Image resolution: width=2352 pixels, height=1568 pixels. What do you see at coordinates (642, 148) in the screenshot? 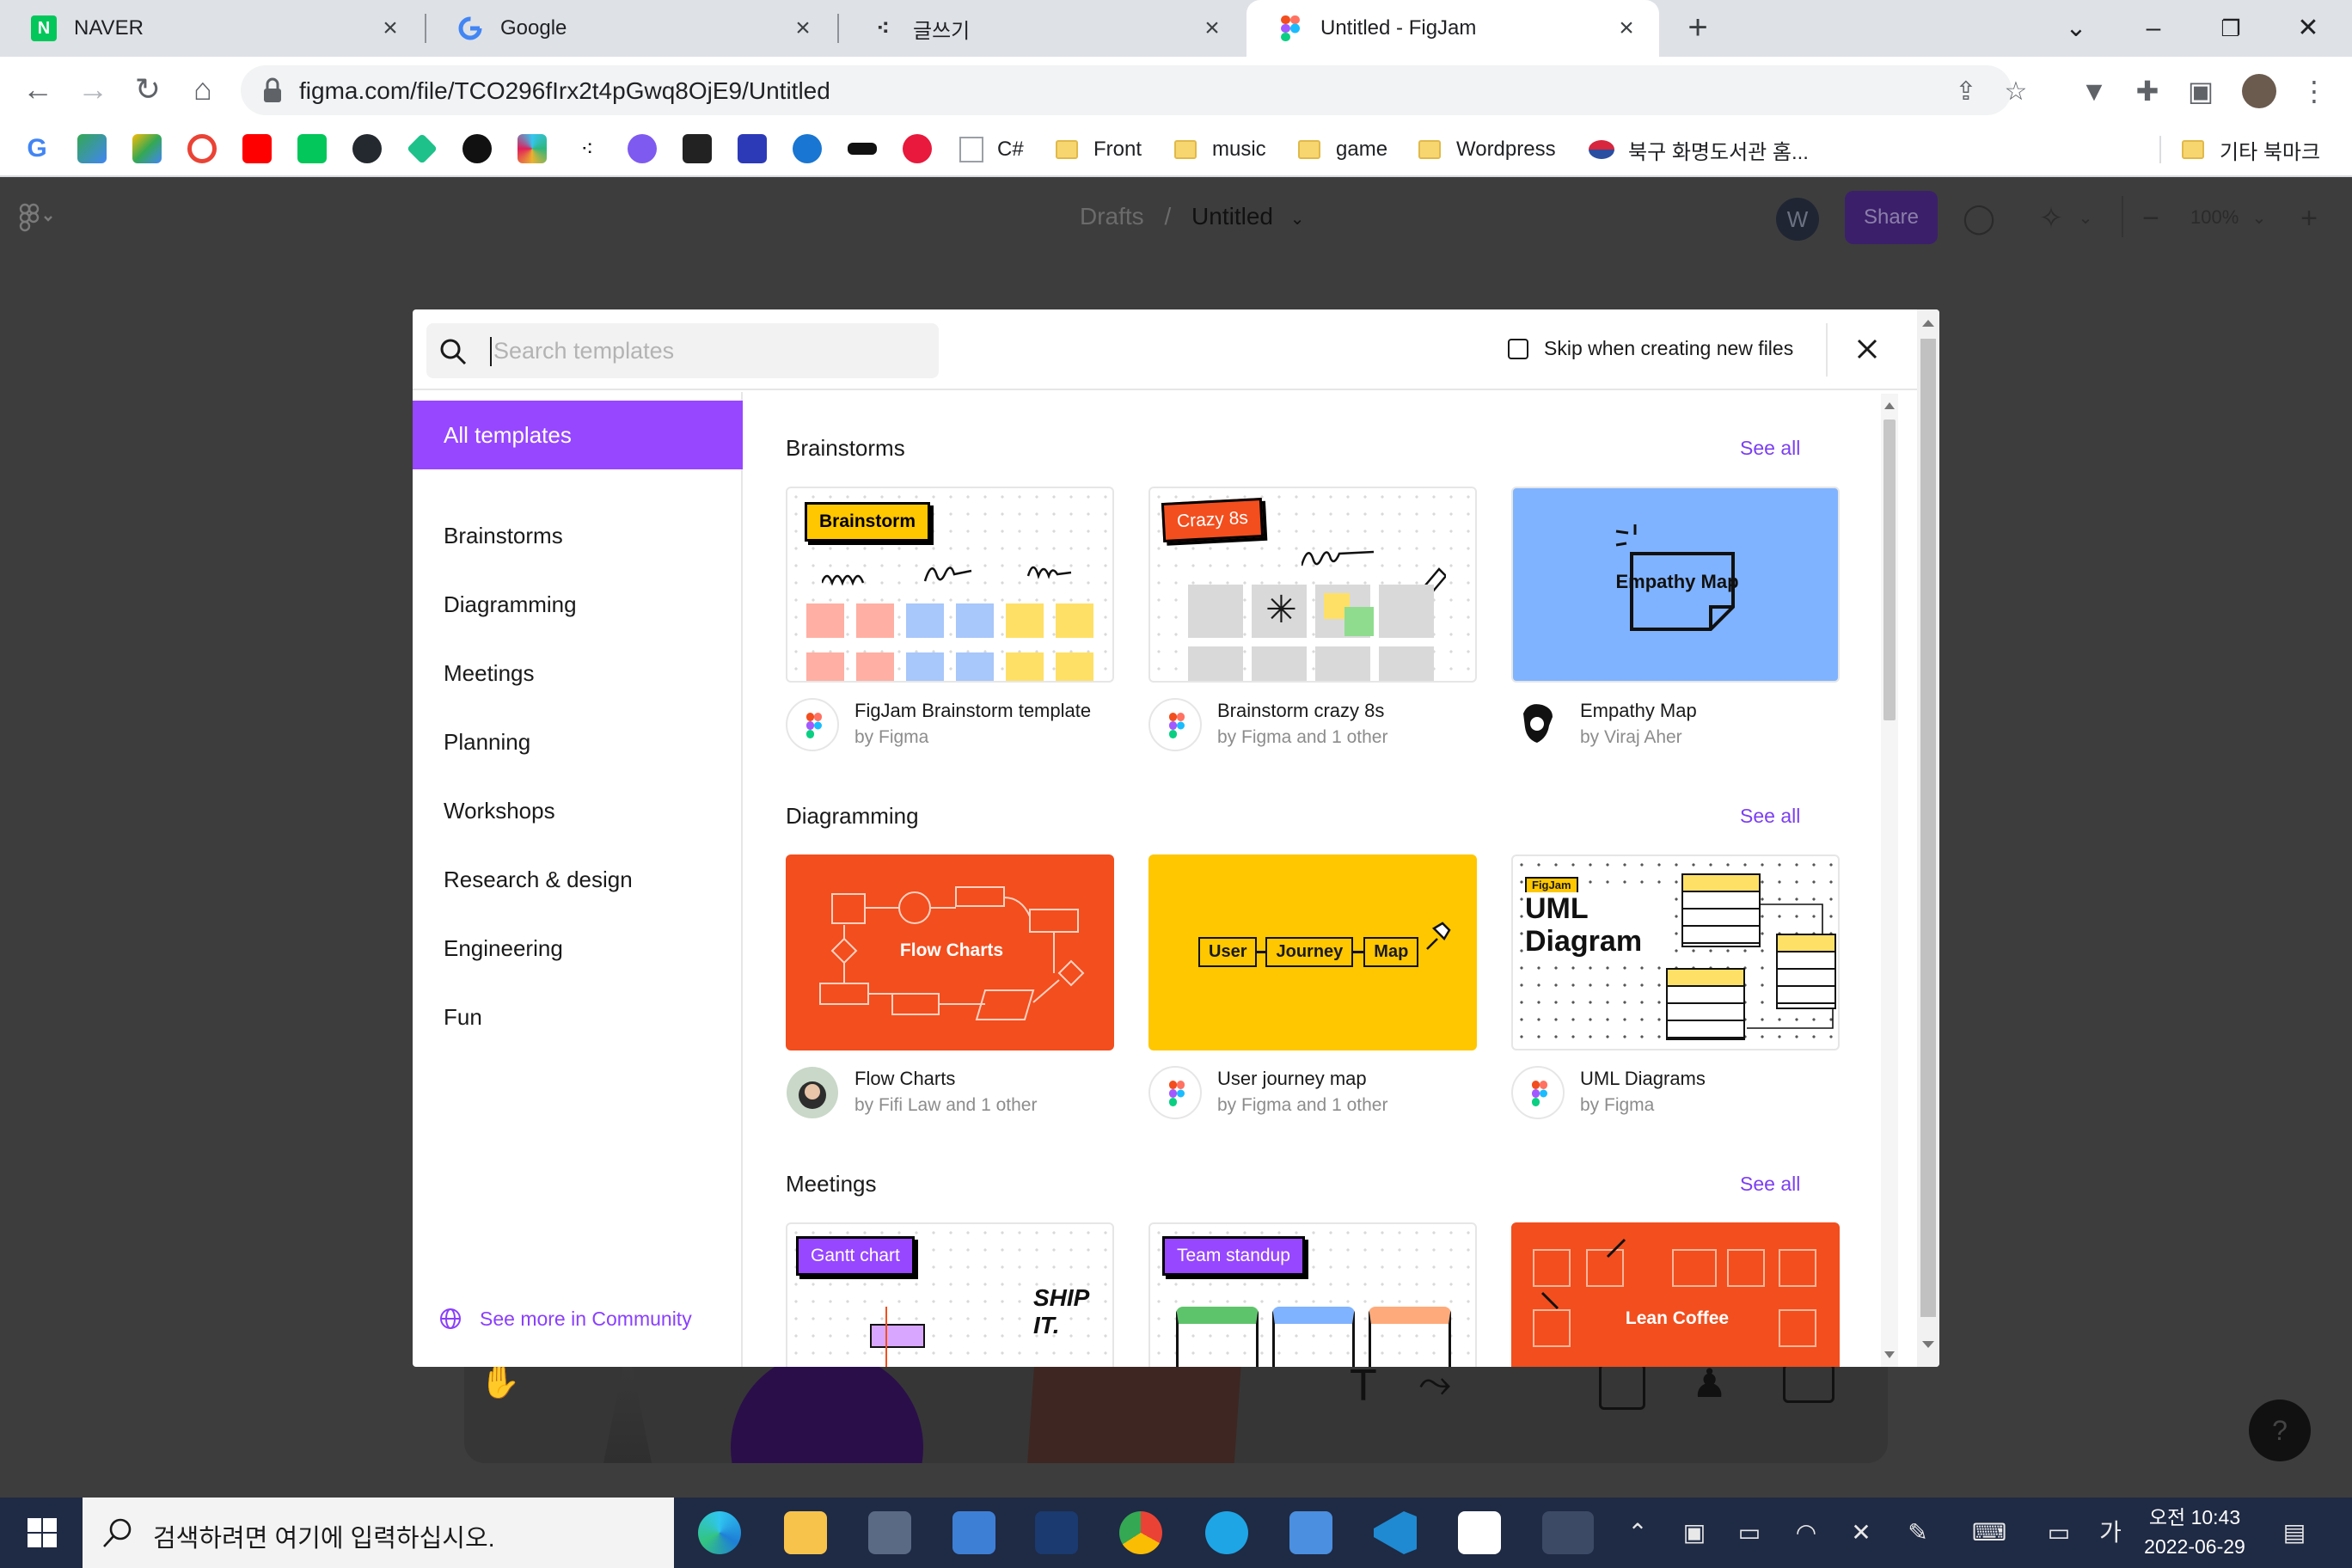
I see `c-bookmark-icon` at bounding box center [642, 148].